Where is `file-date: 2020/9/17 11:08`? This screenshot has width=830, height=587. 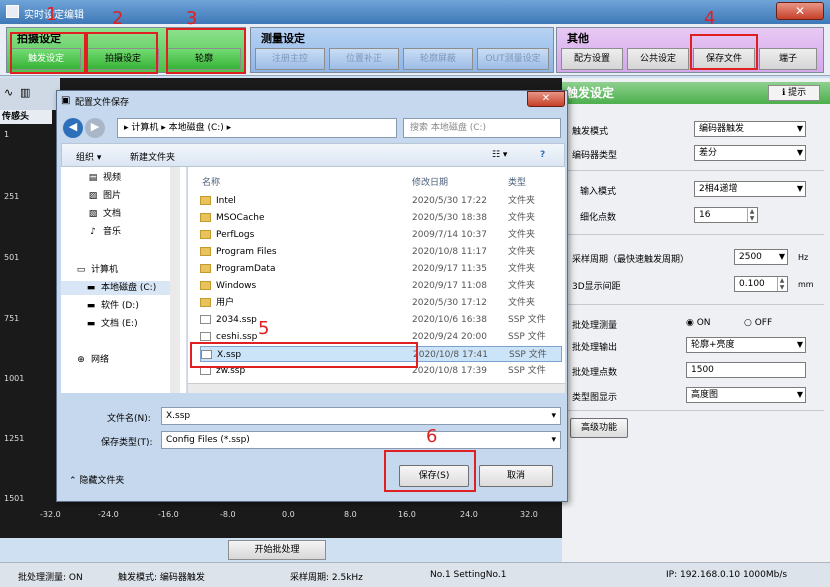
file-date: 2020/9/17 11:08 is located at coordinates (449, 286).